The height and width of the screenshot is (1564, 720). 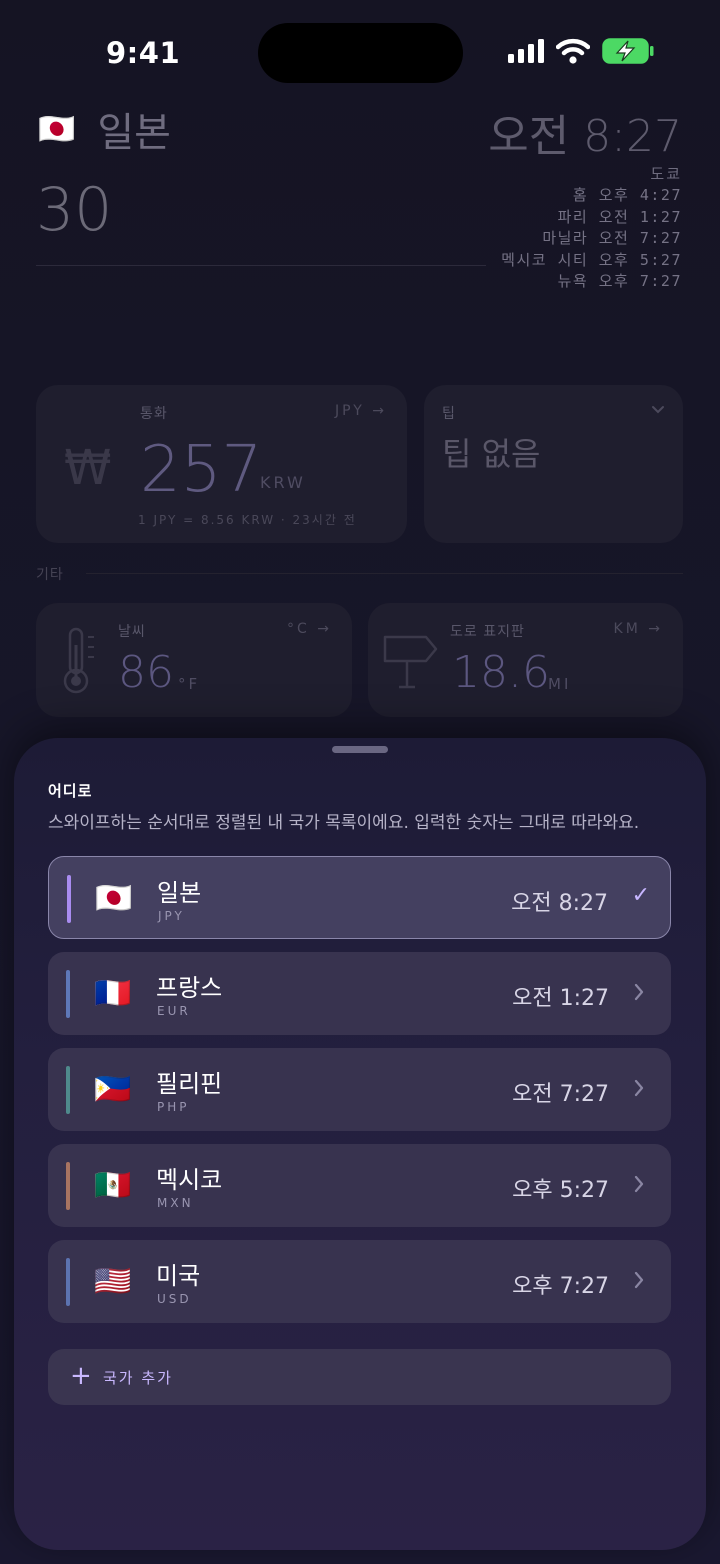 I want to click on country-name: 미국, so click(x=178, y=1276).